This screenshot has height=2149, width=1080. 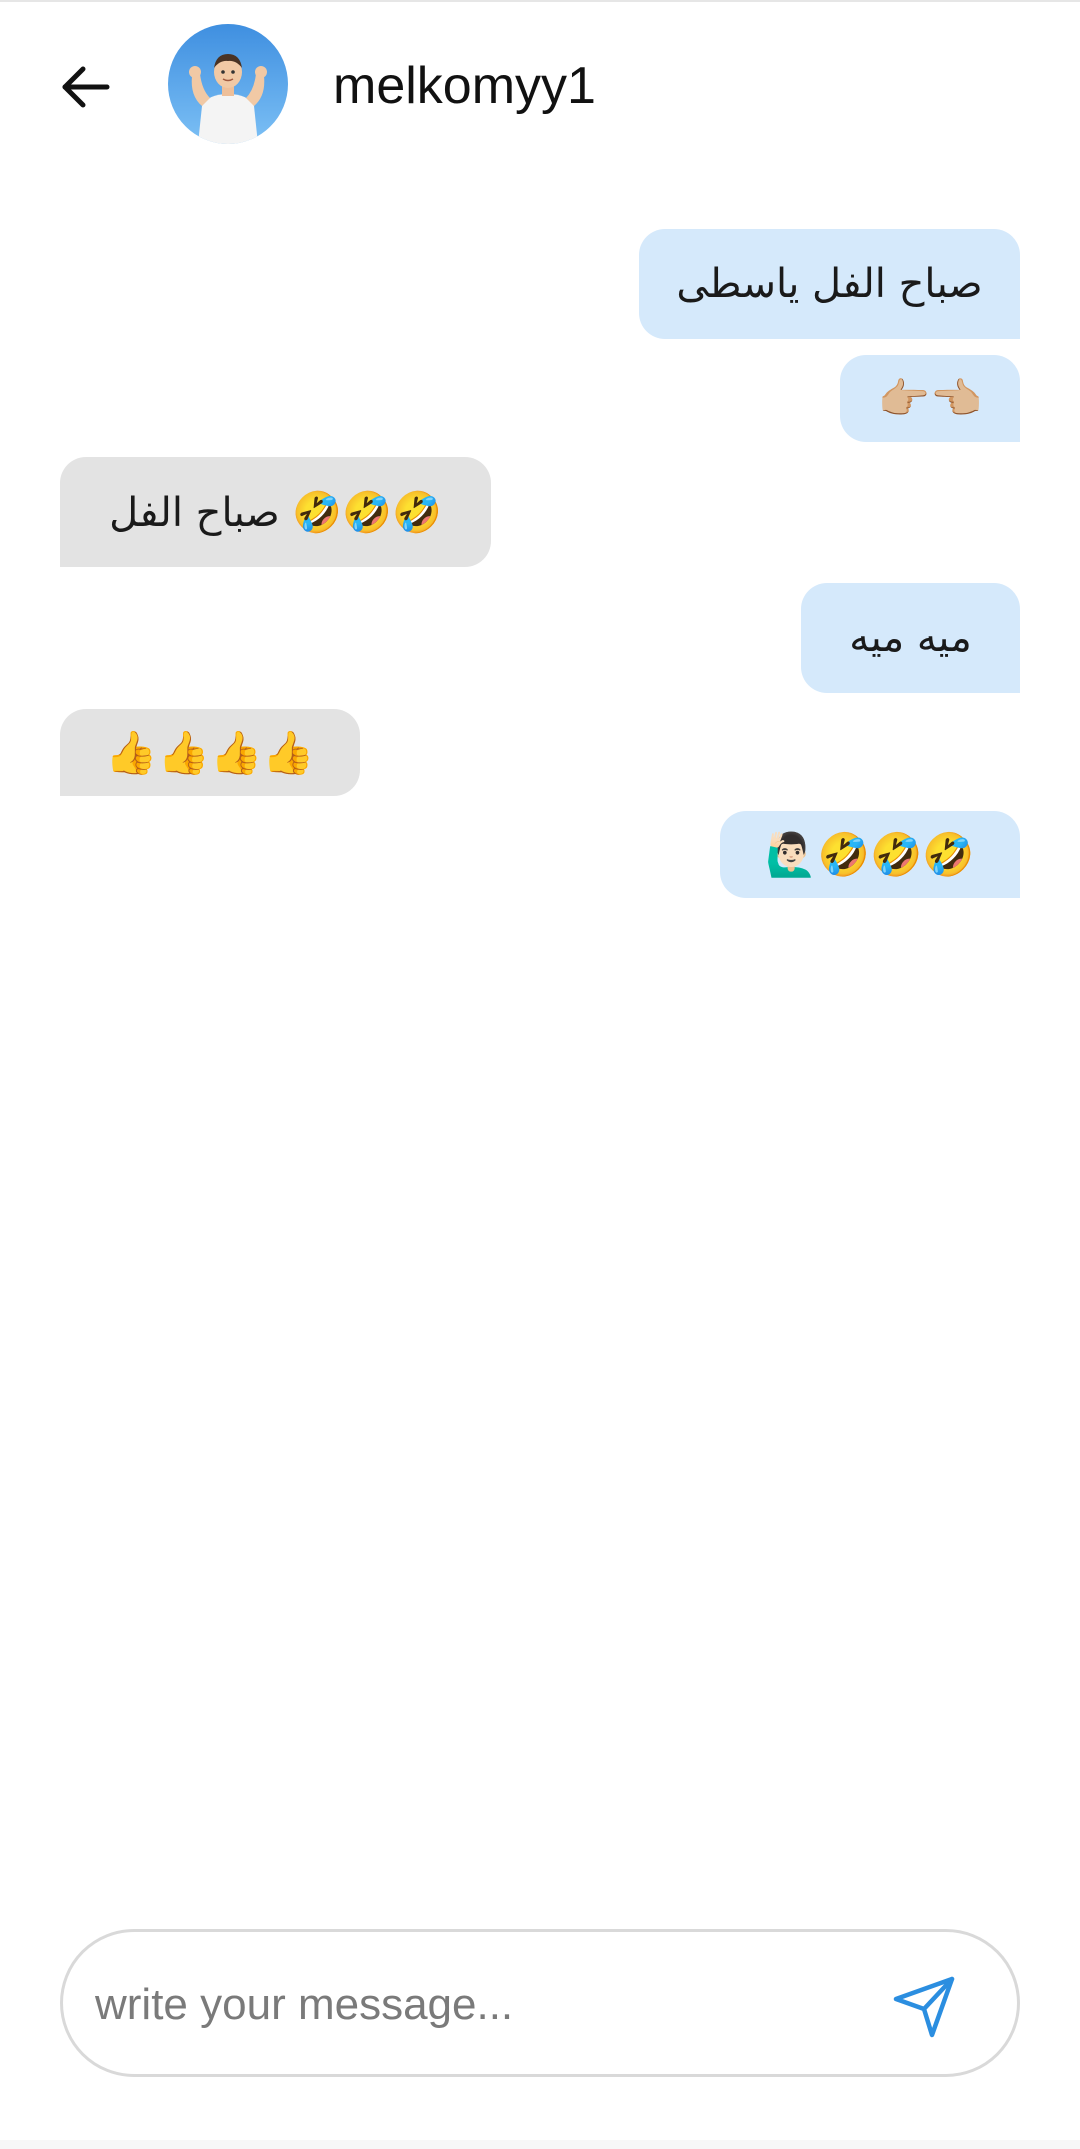 I want to click on message-text: صباح الفل ياسطى, so click(x=829, y=284).